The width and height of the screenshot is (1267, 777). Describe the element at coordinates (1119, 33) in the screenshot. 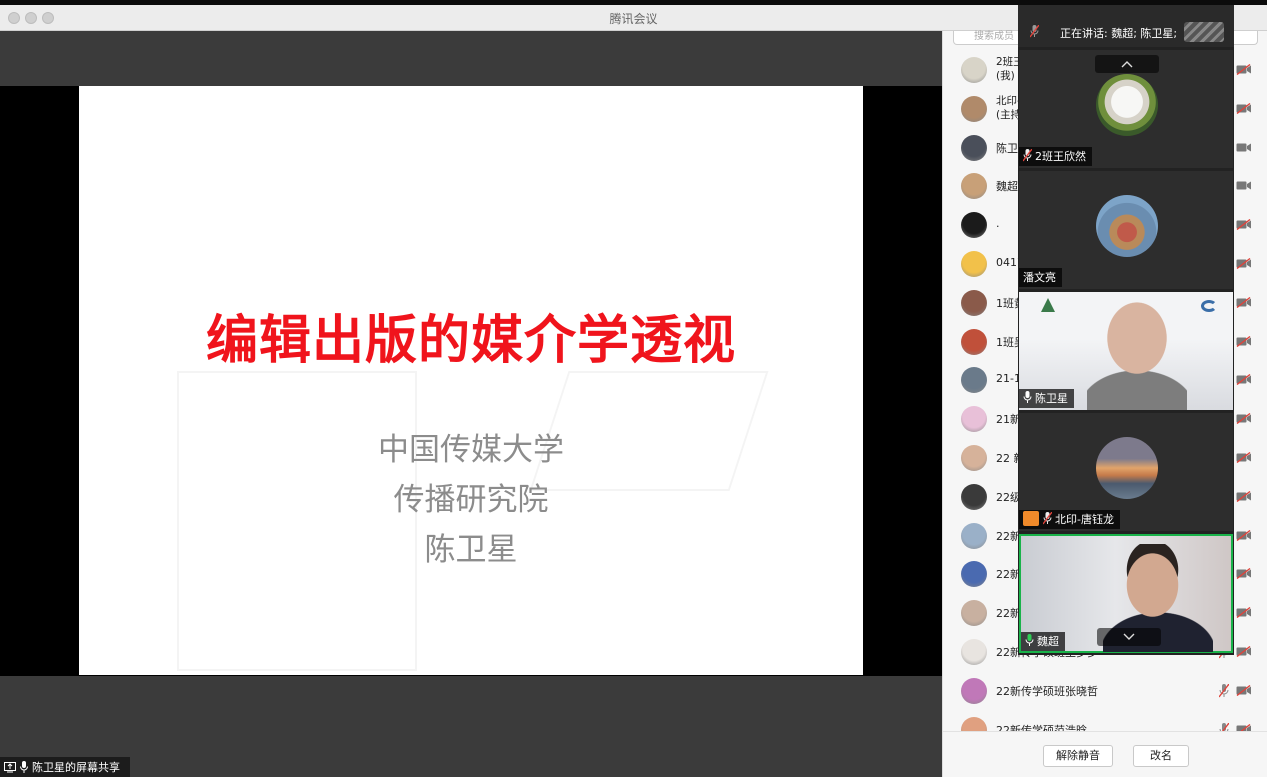

I see `speaking-text: 正在讲话: 魏超; 陈卫星;` at that location.